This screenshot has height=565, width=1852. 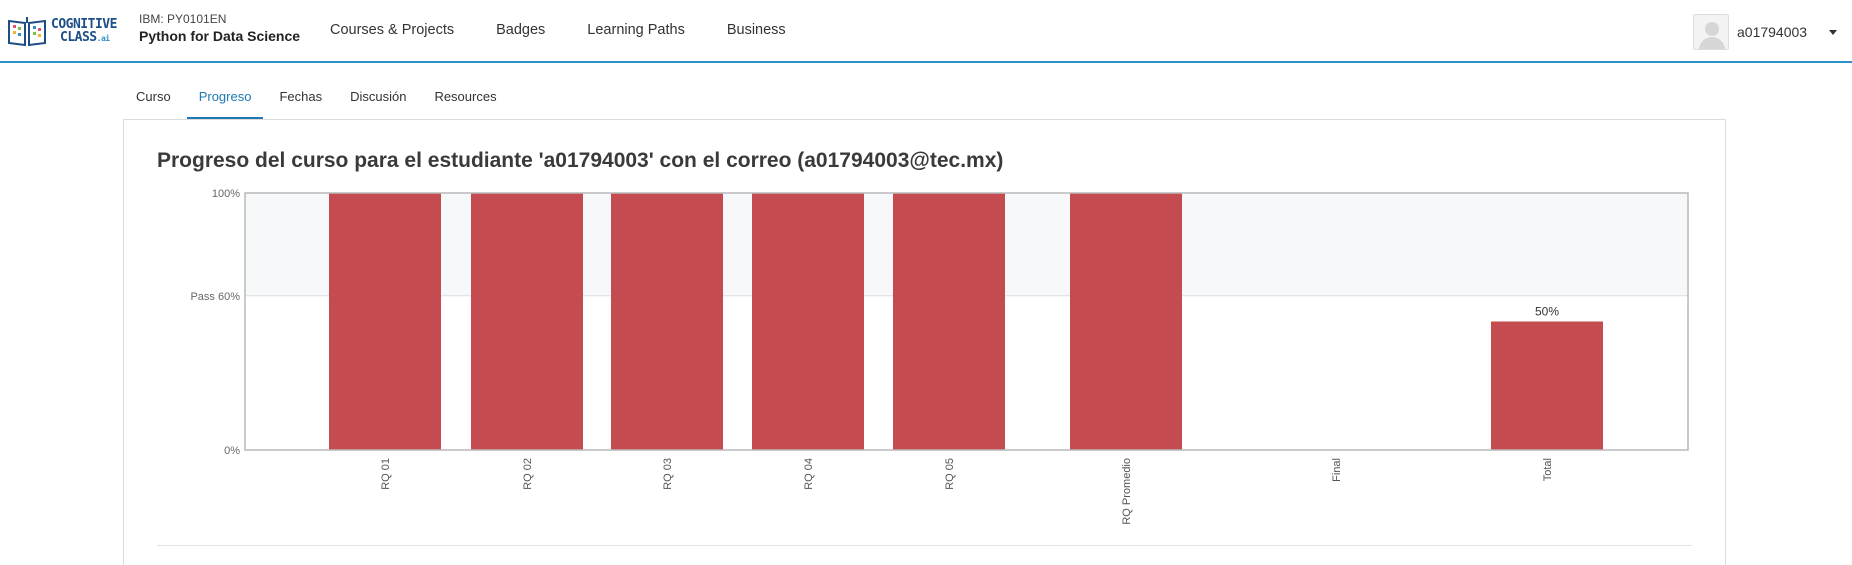 I want to click on section-divider, so click(x=924, y=545).